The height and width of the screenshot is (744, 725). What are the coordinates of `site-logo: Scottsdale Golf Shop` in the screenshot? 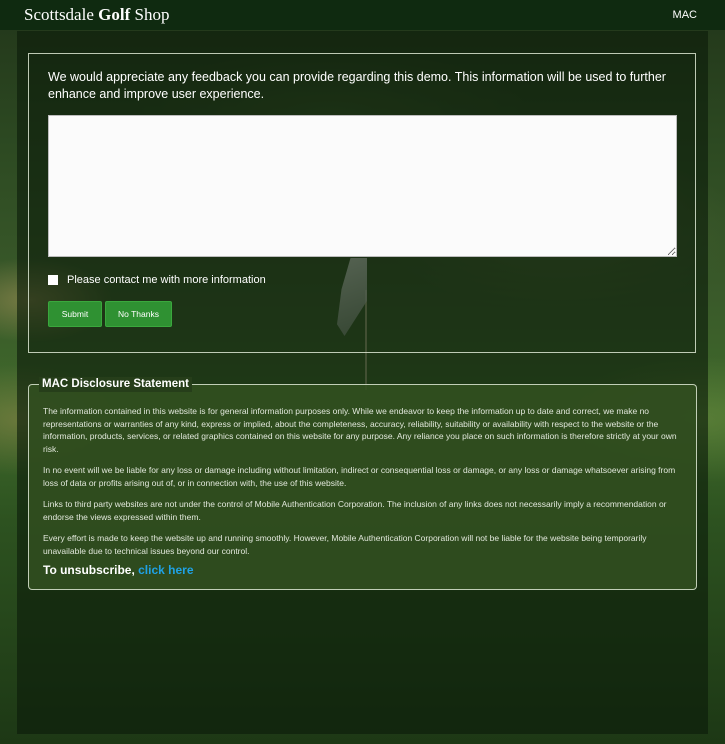 It's located at (96, 15).